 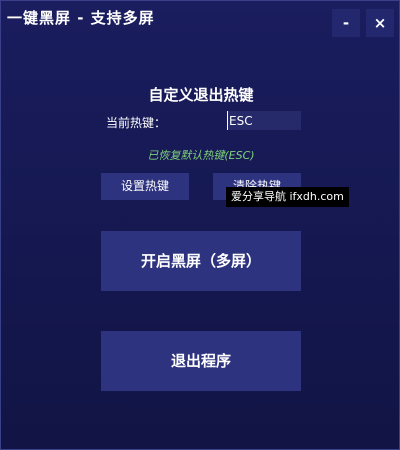 What do you see at coordinates (201, 361) in the screenshot?
I see `exit-program-button: 退出程序` at bounding box center [201, 361].